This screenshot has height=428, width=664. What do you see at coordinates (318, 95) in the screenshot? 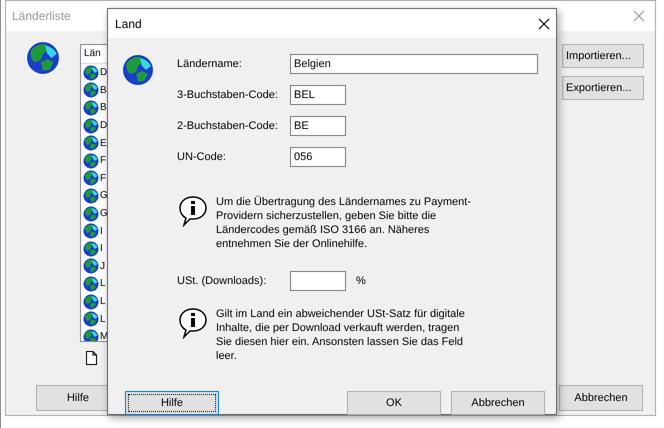
I see `text-field: BEL` at bounding box center [318, 95].